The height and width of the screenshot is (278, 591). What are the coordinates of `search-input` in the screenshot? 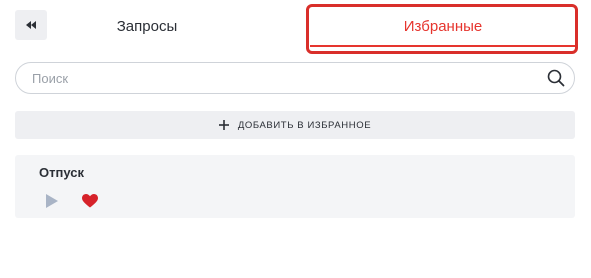 It's located at (282, 78).